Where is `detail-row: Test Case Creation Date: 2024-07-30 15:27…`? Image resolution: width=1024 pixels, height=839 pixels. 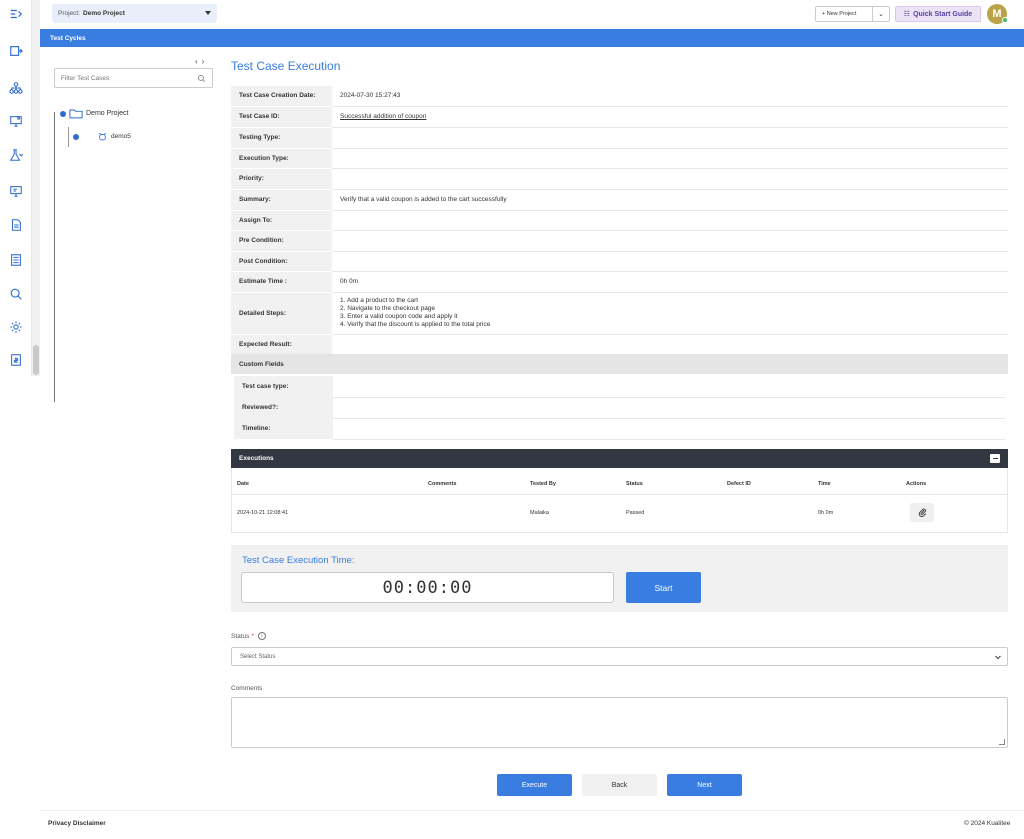 detail-row: Test Case Creation Date: 2024-07-30 15:27… is located at coordinates (619, 96).